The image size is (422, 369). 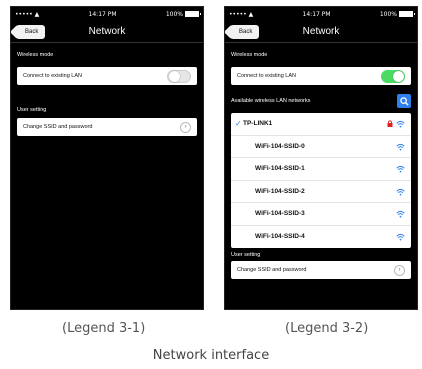 What do you see at coordinates (327, 328) in the screenshot?
I see `caption-legend-3-2: (Legend 3-2)` at bounding box center [327, 328].